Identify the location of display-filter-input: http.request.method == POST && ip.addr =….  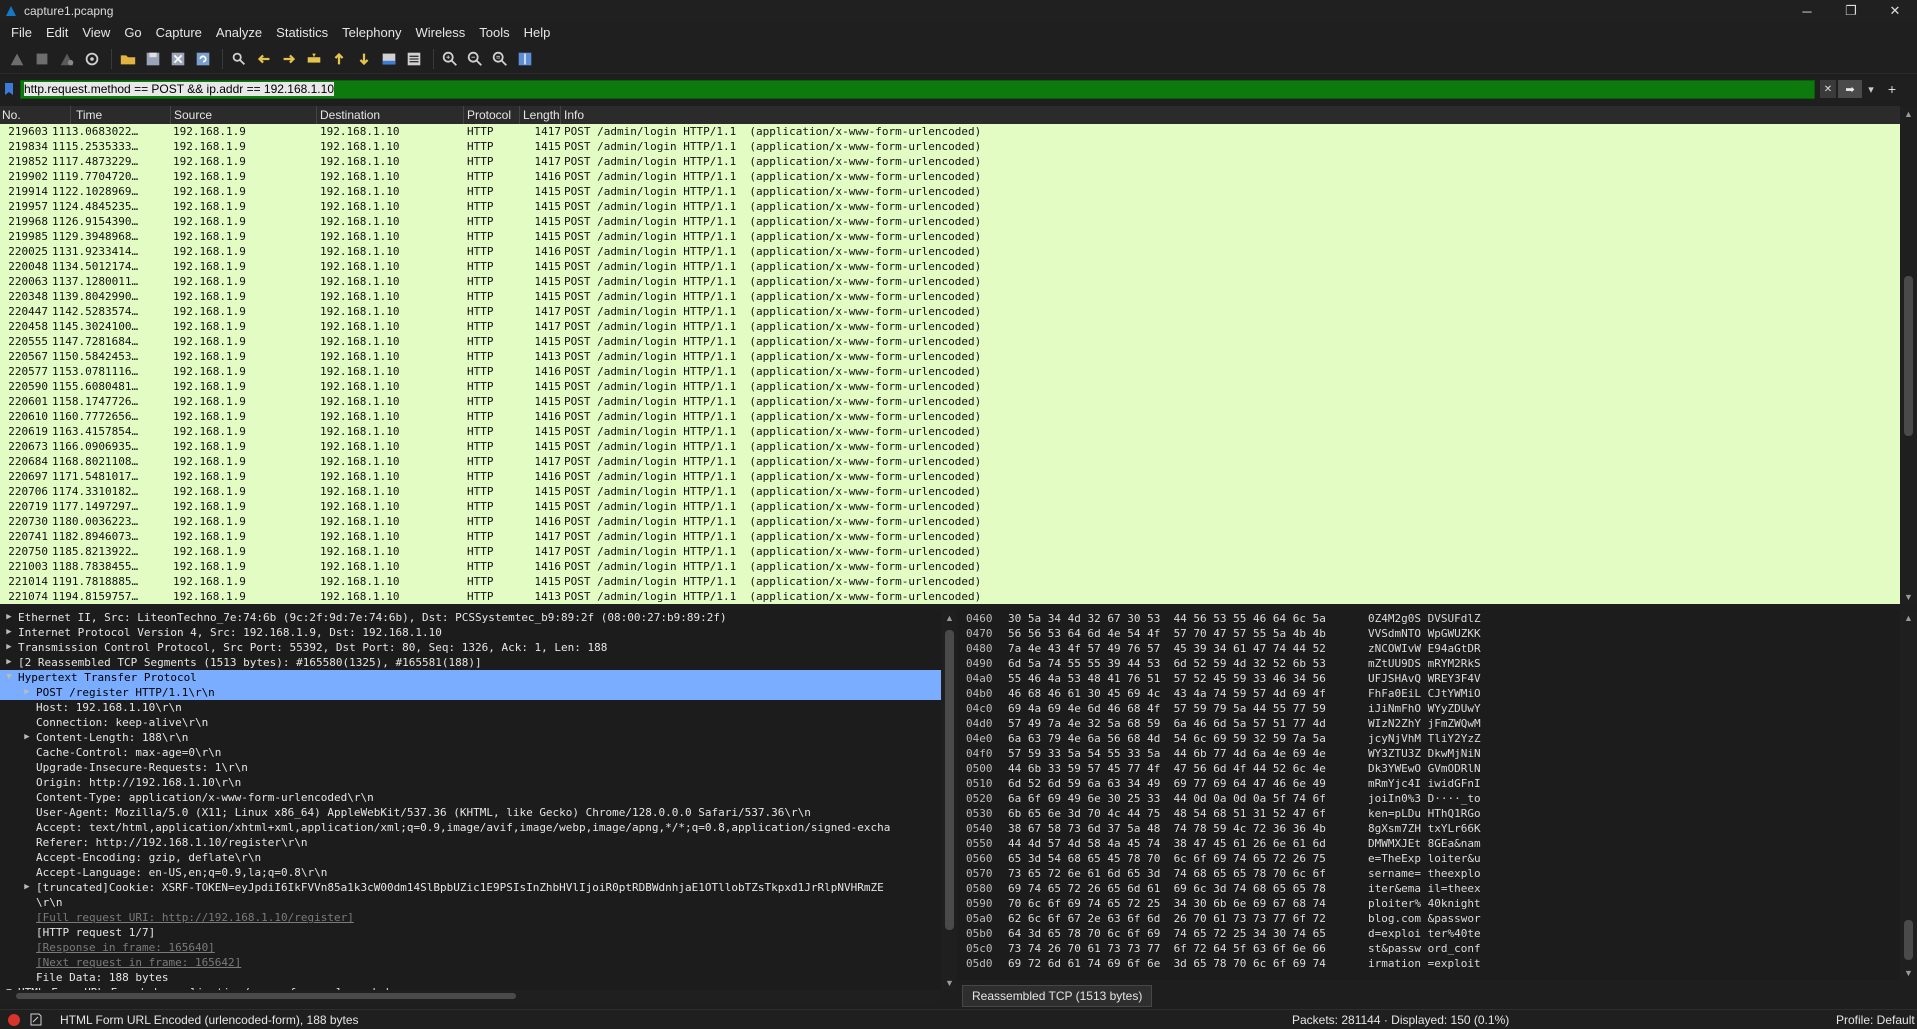
(917, 89).